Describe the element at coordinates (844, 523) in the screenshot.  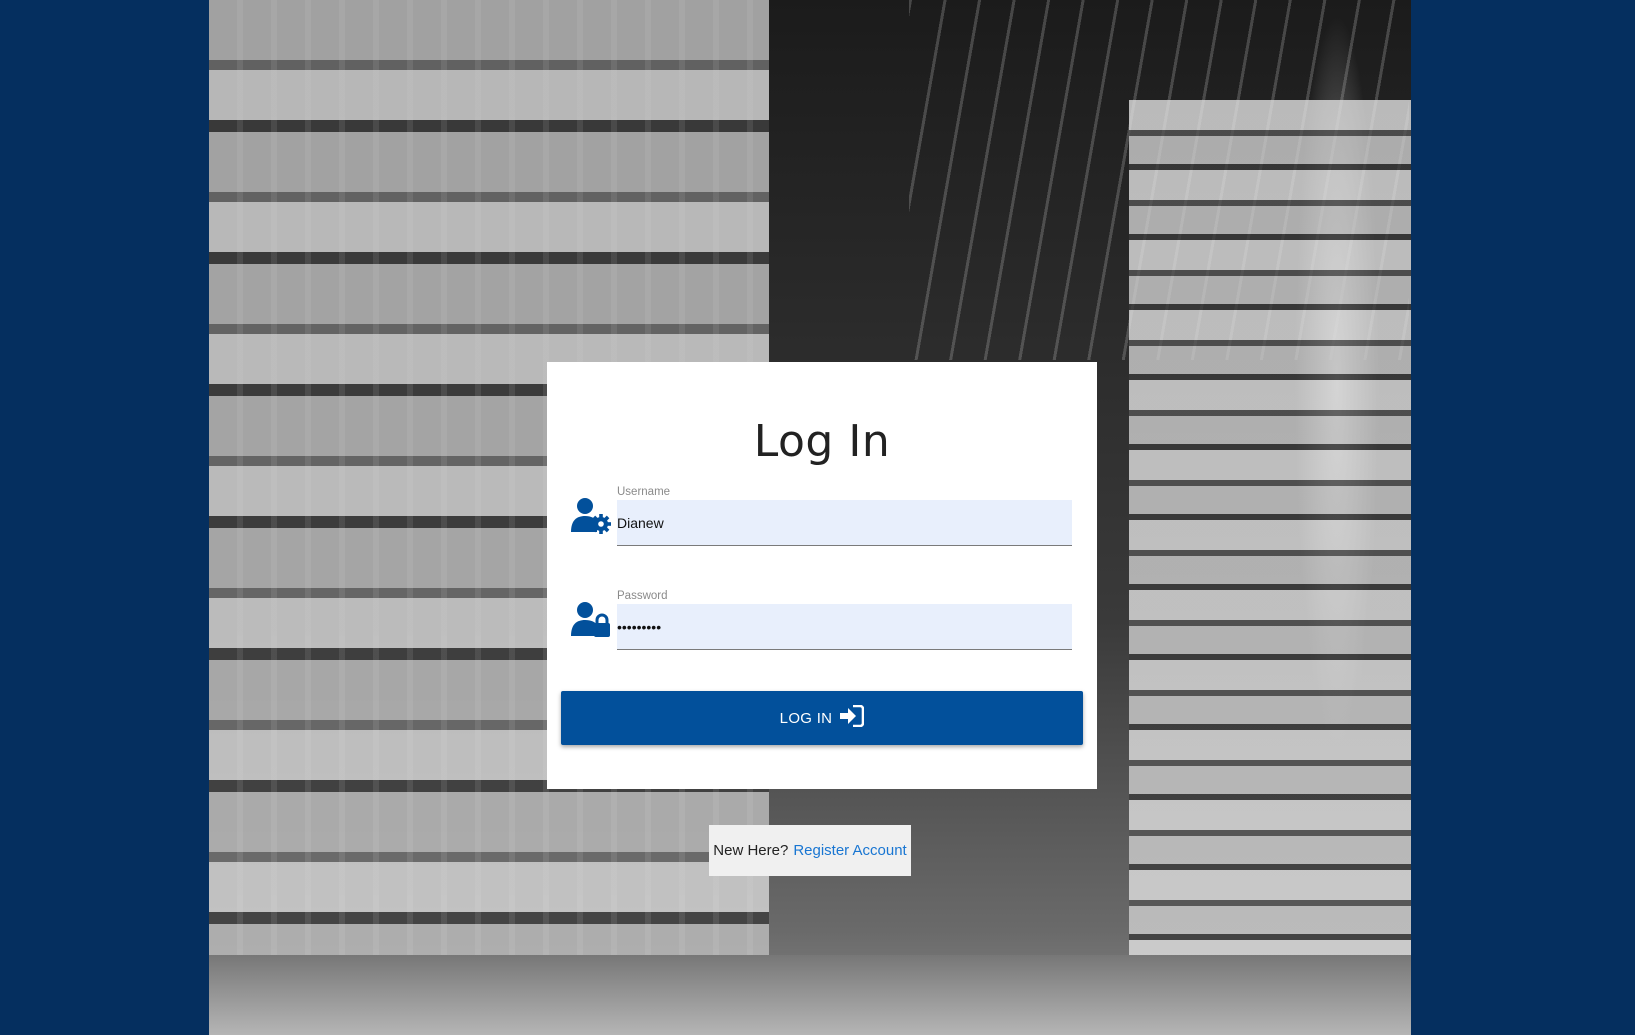
I see `username-input` at that location.